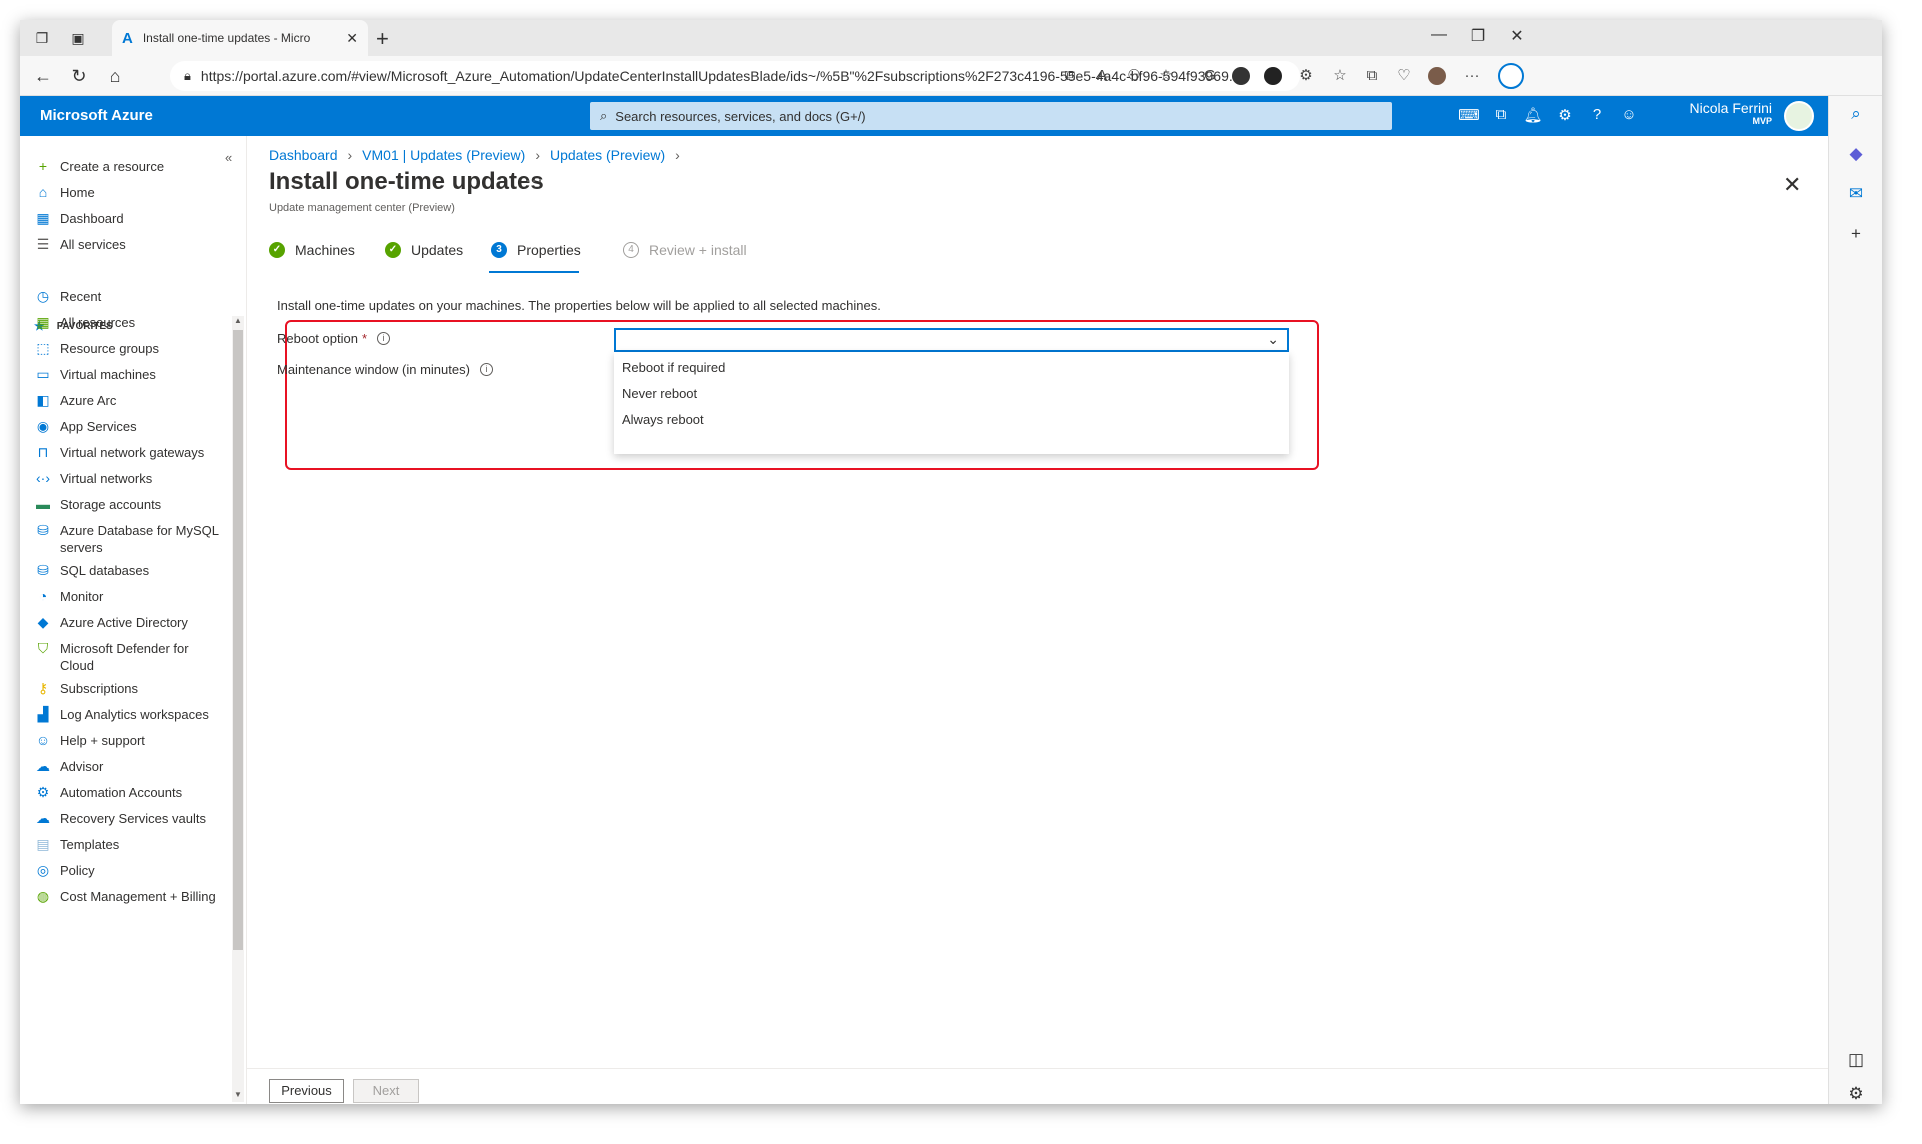 This screenshot has height=1144, width=1922. Describe the element at coordinates (238, 1094) in the screenshot. I see `scroll-down-icon: ▼` at that location.